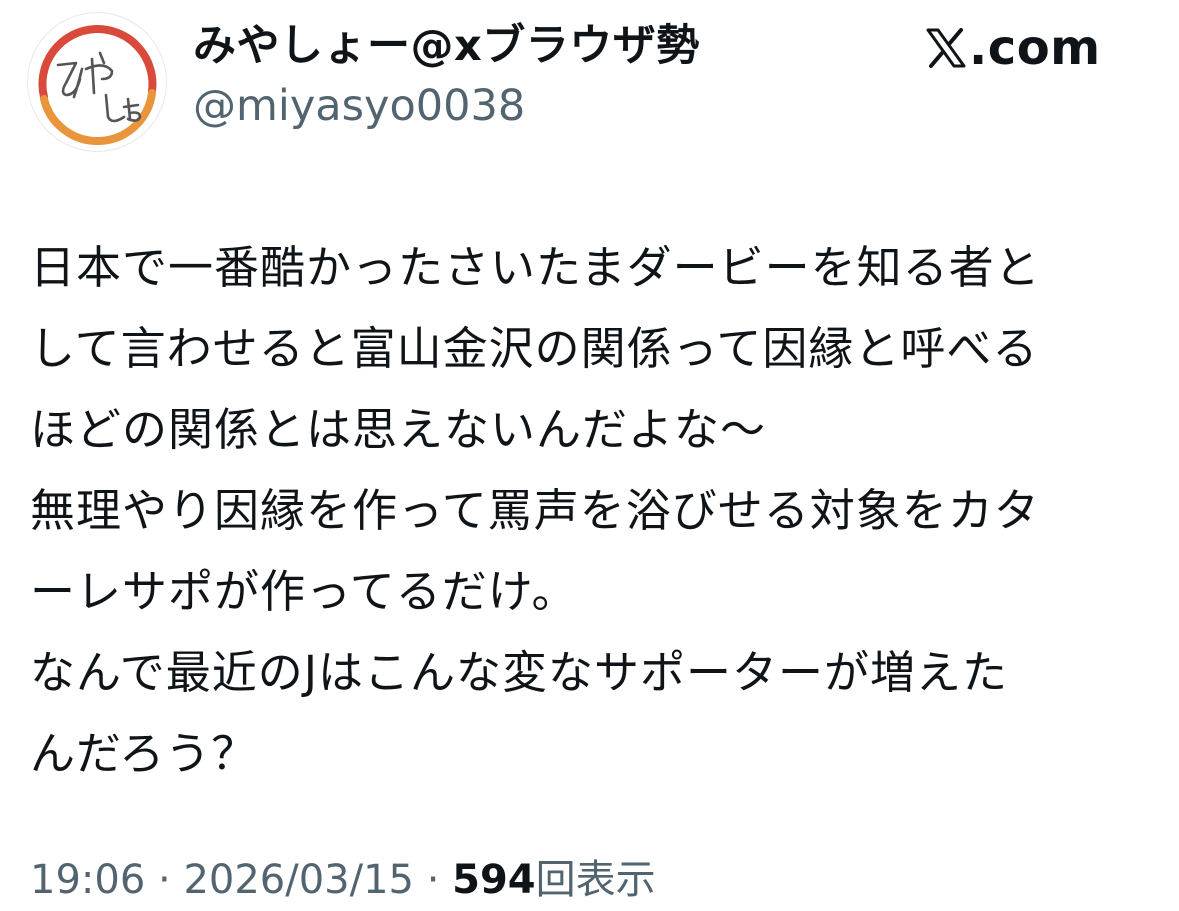 The height and width of the screenshot is (911, 1179). What do you see at coordinates (946, 48) in the screenshot?
I see `x-logo-icon` at bounding box center [946, 48].